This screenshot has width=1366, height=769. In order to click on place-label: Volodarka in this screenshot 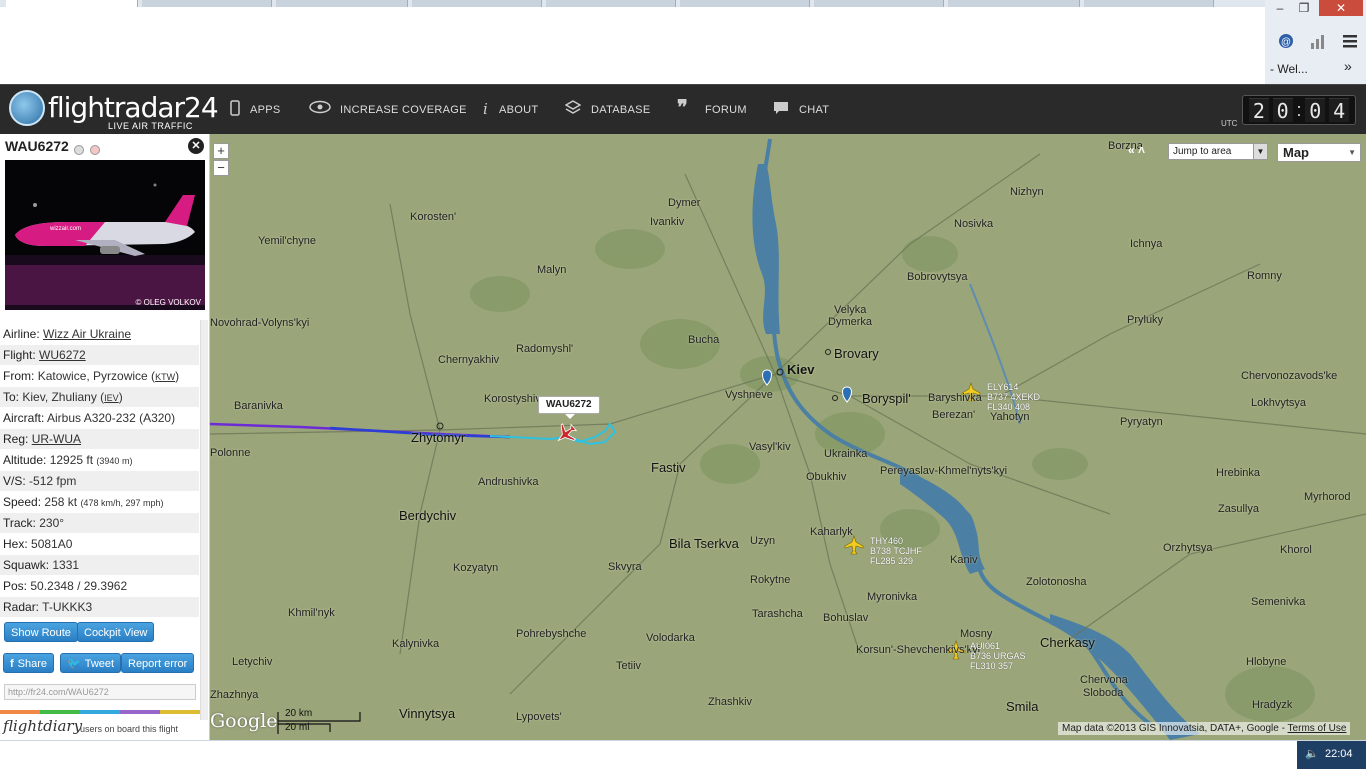, I will do `click(670, 638)`.